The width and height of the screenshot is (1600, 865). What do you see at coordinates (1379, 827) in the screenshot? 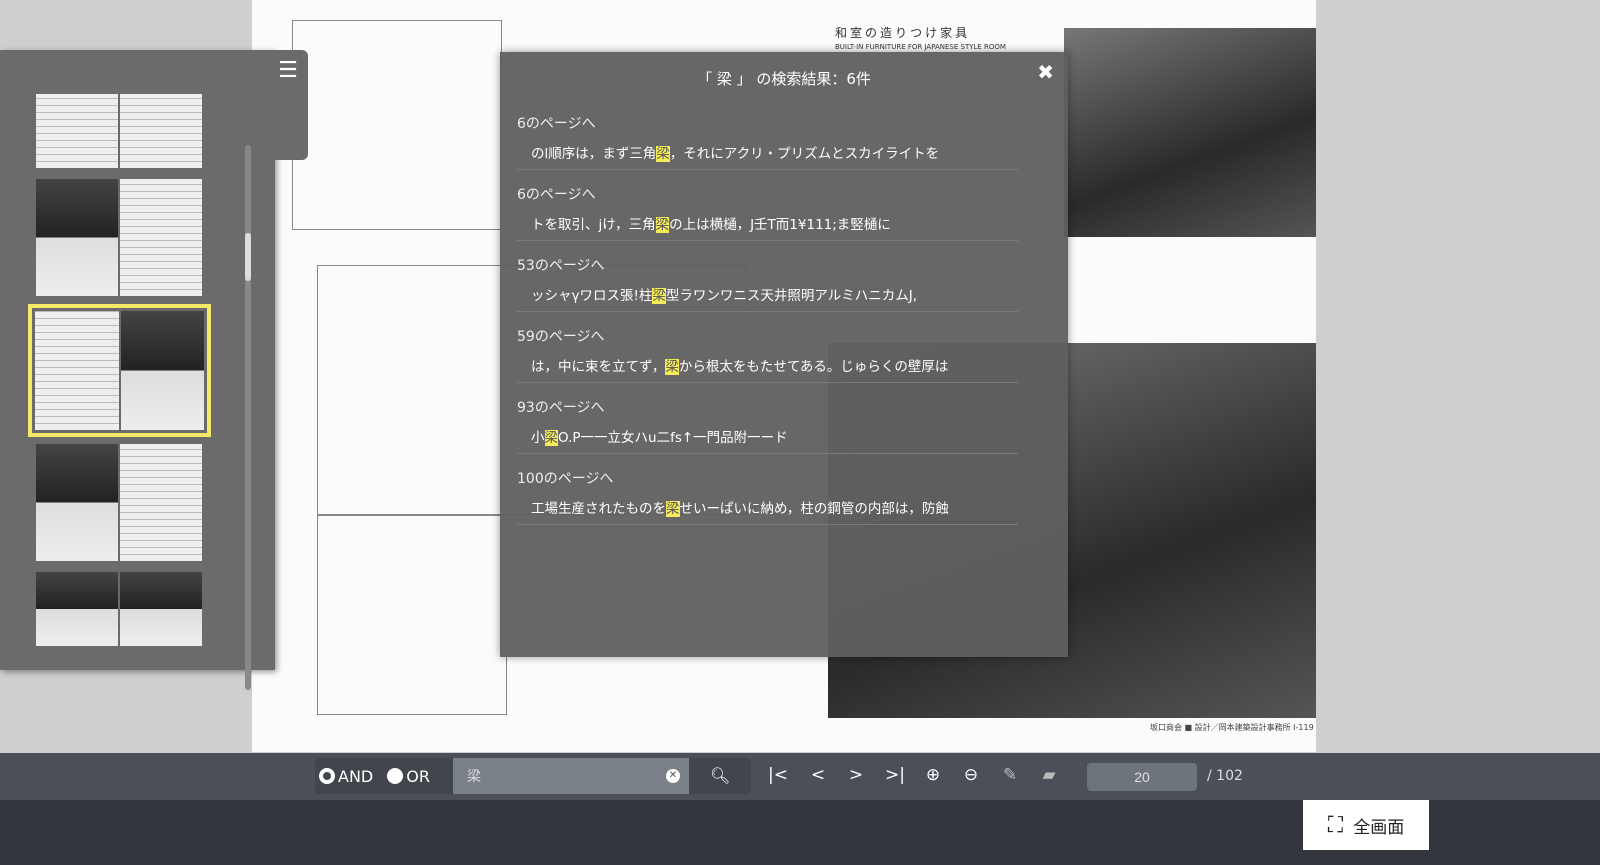
I see `fullscreen-label: 全画面` at bounding box center [1379, 827].